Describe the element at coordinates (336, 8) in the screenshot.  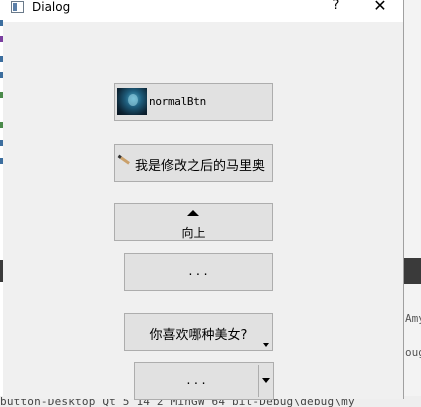
I see `help-button: ?` at that location.